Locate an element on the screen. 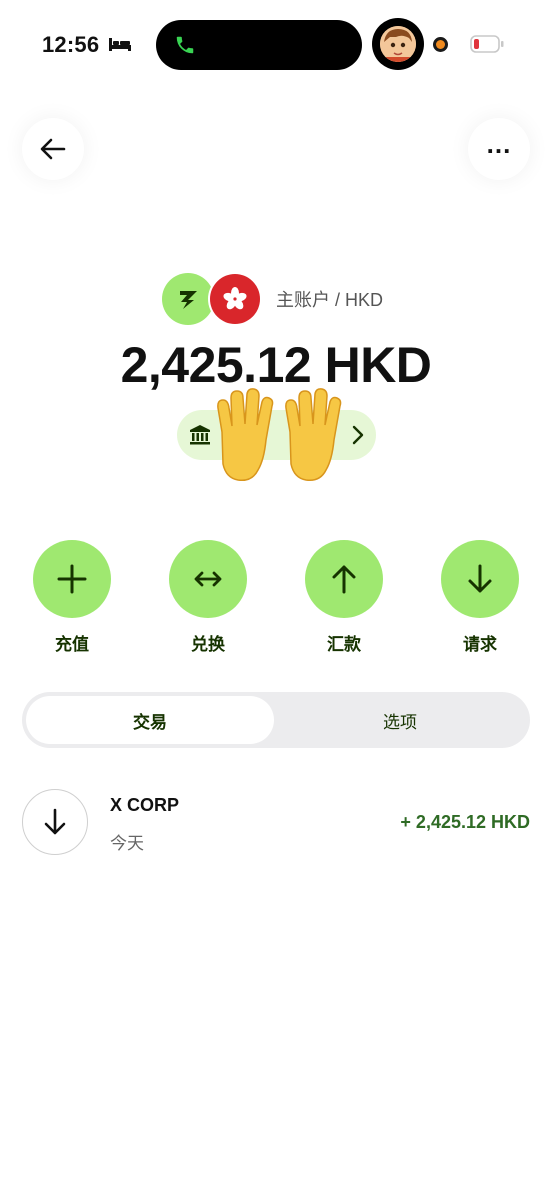 The width and height of the screenshot is (552, 1200). convert-button: 兑换 is located at coordinates (208, 597).